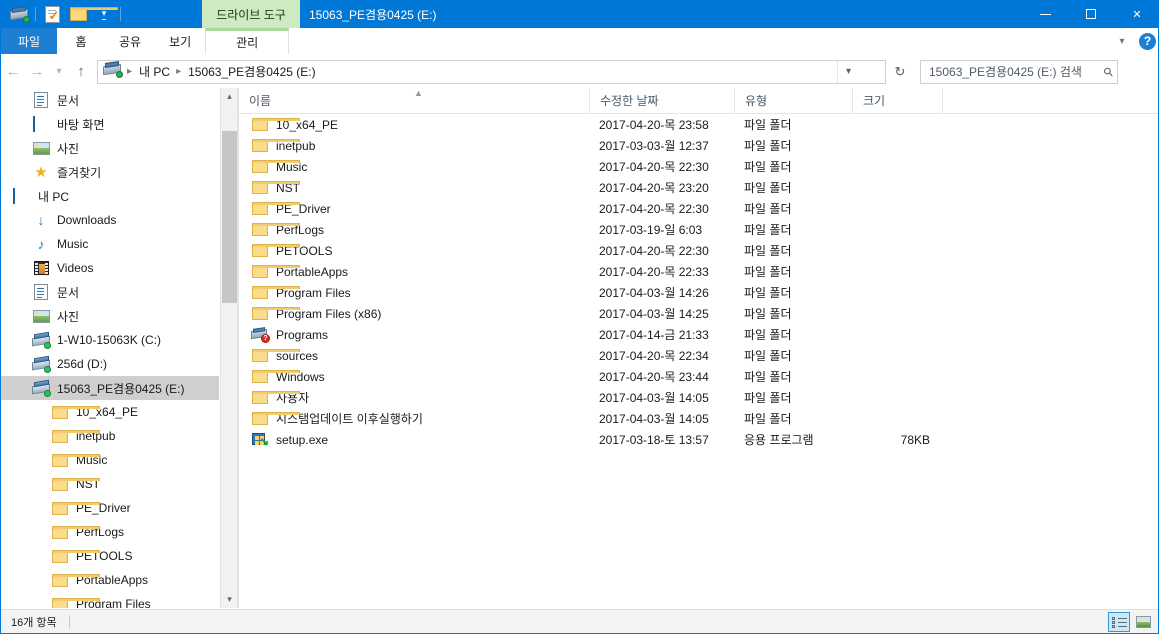 The image size is (1159, 634). I want to click on table-row: 10_x64_PE 2017-04-20-목 23:58 파일 폴더, so click(698, 124).